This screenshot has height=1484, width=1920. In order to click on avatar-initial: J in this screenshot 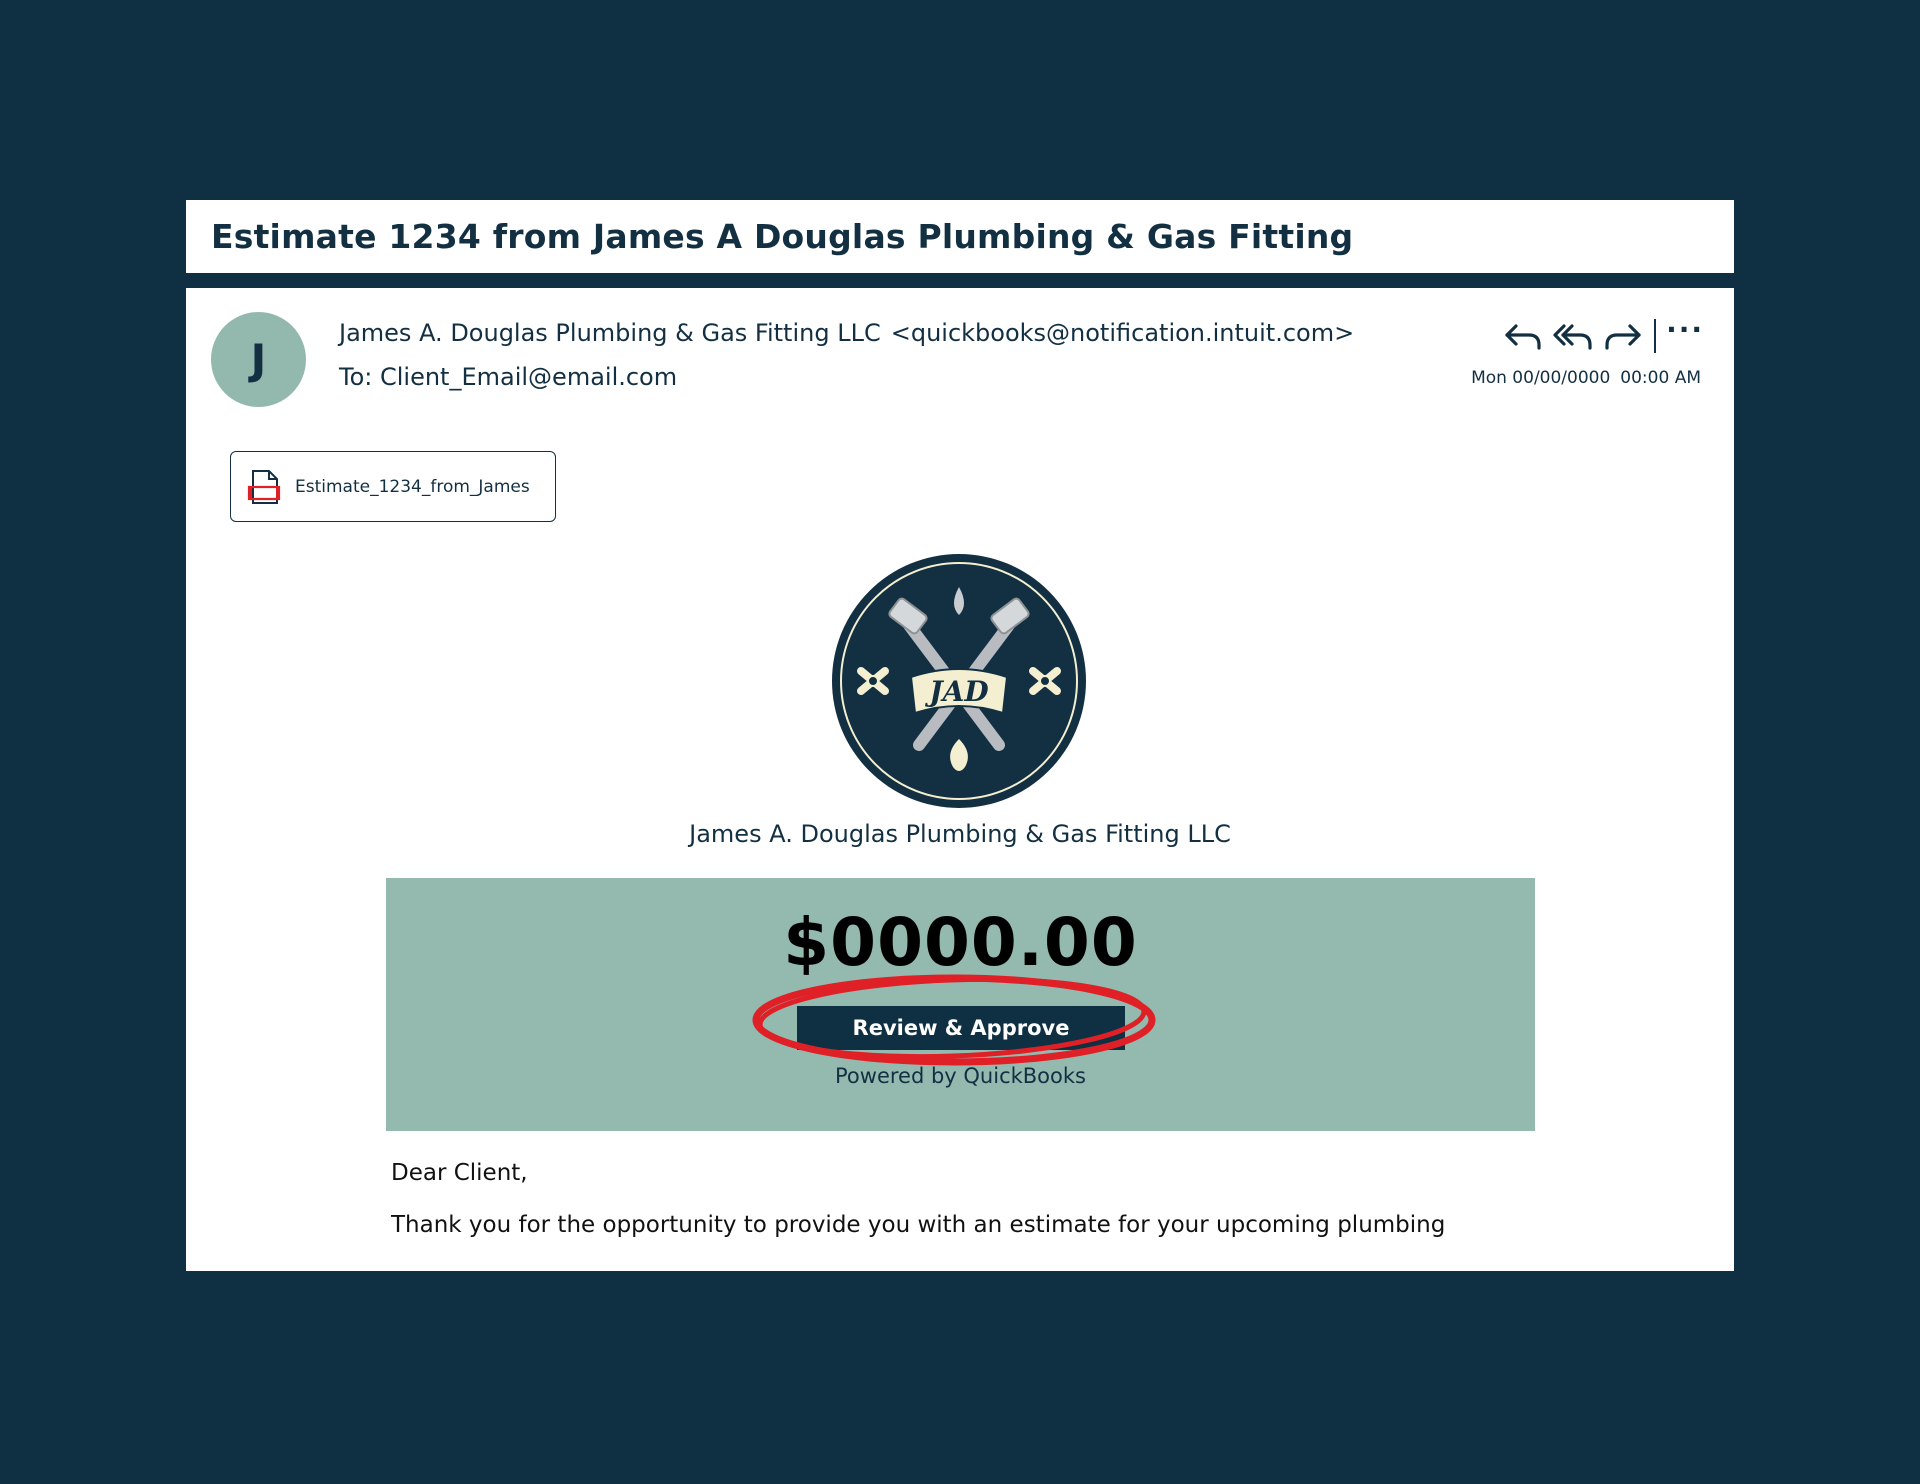, I will do `click(258, 359)`.